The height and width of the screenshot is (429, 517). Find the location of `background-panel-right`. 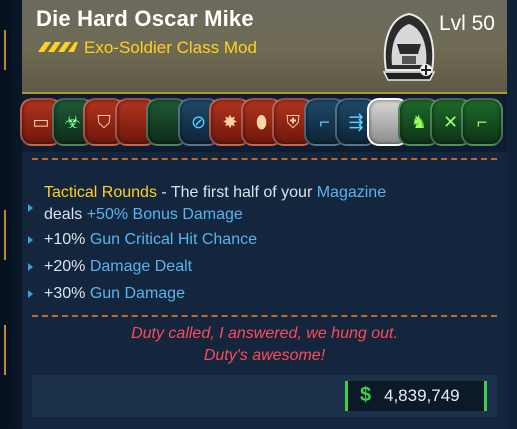

background-panel-right is located at coordinates (511, 214).